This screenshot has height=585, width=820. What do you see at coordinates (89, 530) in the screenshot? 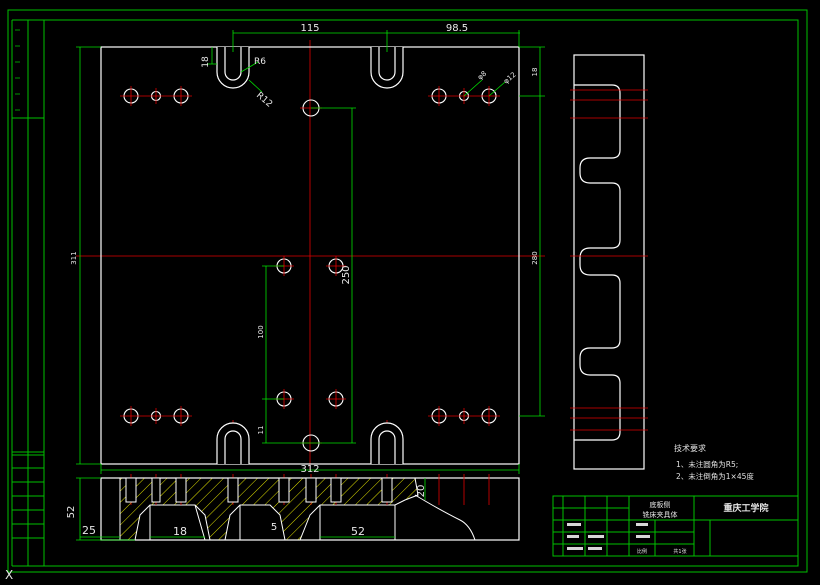
I see `section-dim-left-offset: 25` at bounding box center [89, 530].